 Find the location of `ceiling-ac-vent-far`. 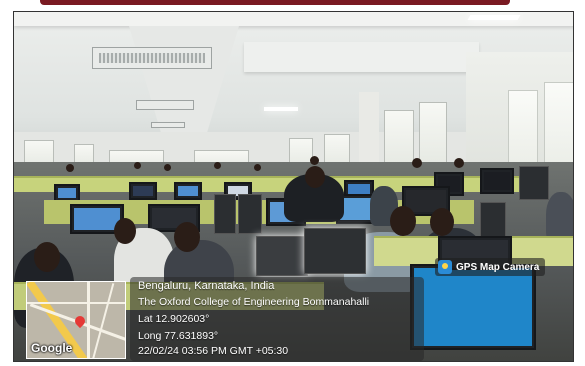

ceiling-ac-vent-far is located at coordinates (165, 105).